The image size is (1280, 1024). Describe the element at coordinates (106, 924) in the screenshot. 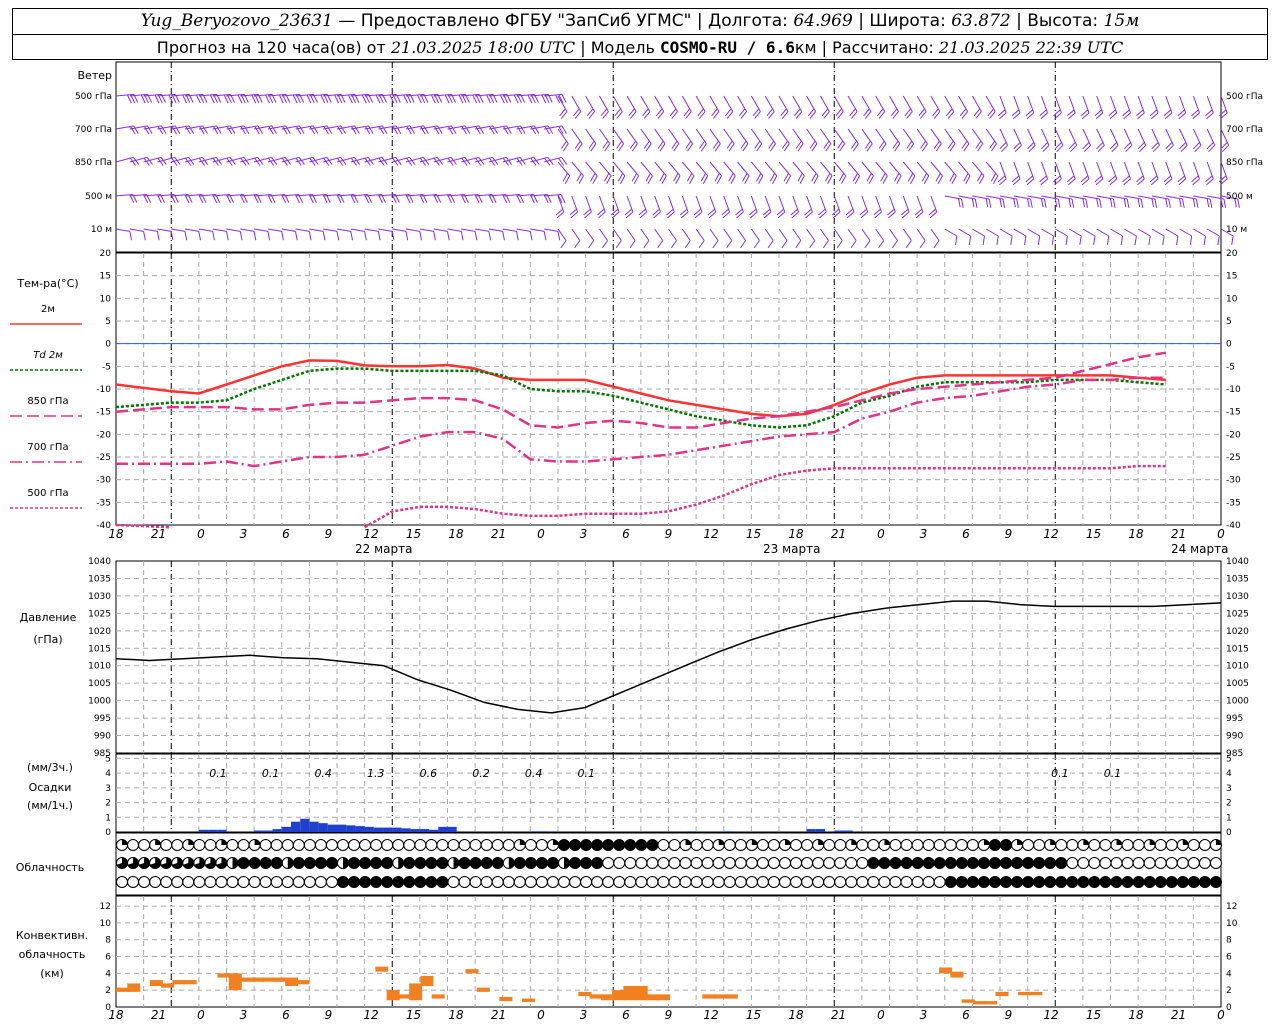

I see `y-tick-left: 10` at that location.